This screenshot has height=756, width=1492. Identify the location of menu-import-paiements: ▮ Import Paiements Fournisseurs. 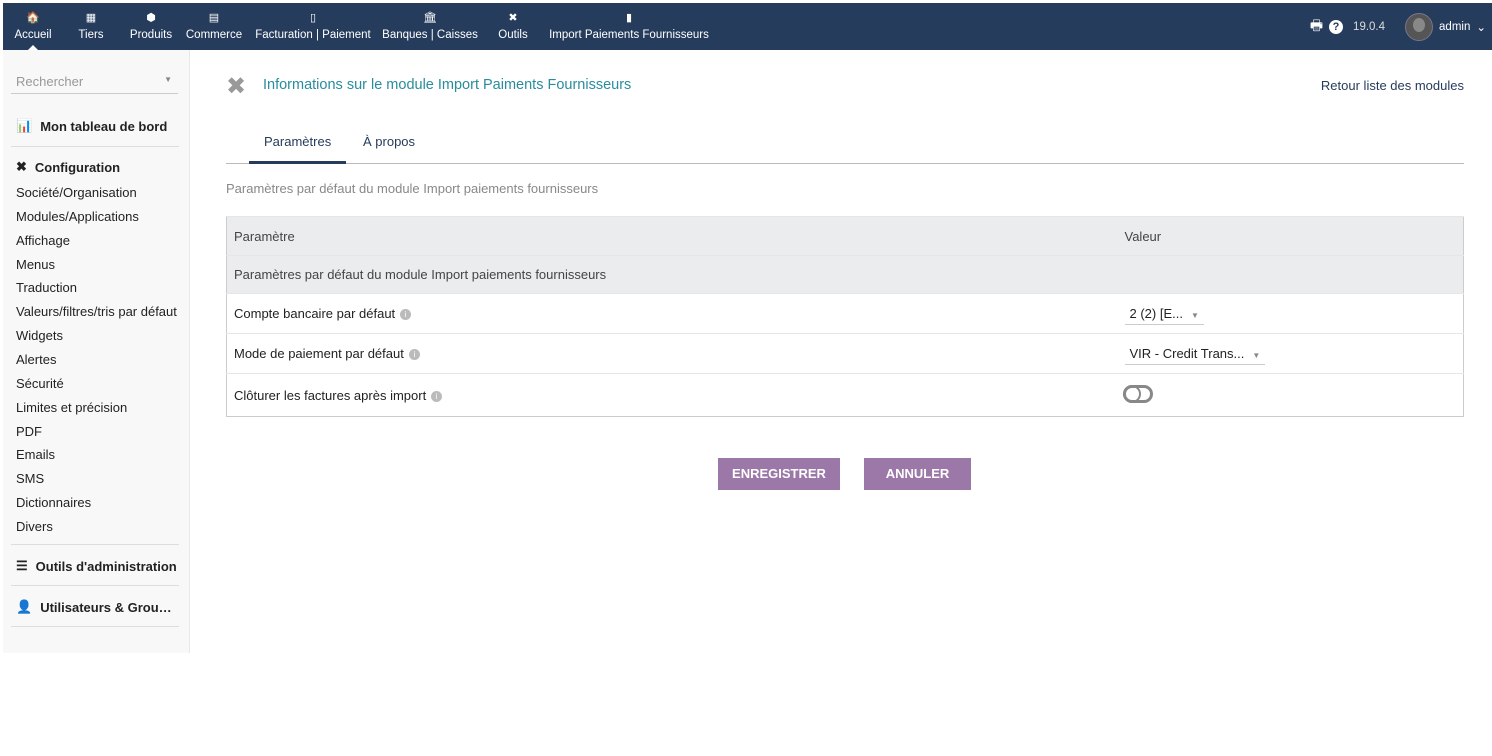
(629, 26).